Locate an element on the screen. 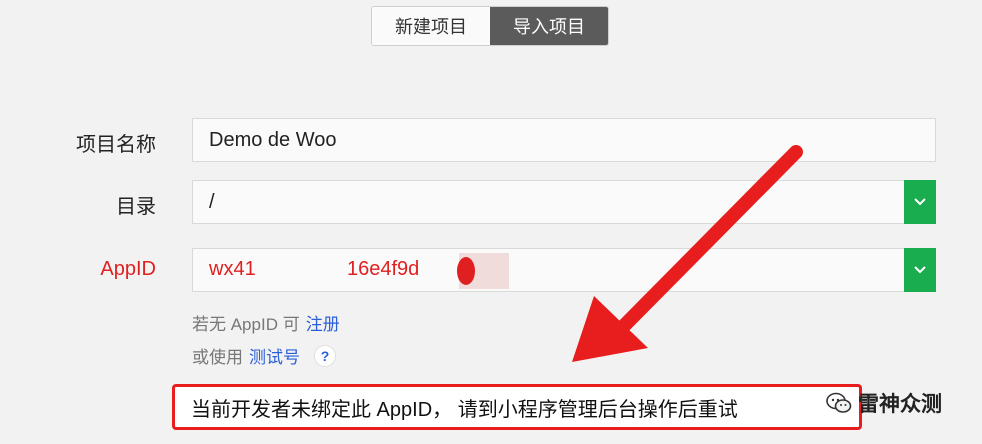  no-appid-text: 若无 AppID 可 is located at coordinates (246, 324).